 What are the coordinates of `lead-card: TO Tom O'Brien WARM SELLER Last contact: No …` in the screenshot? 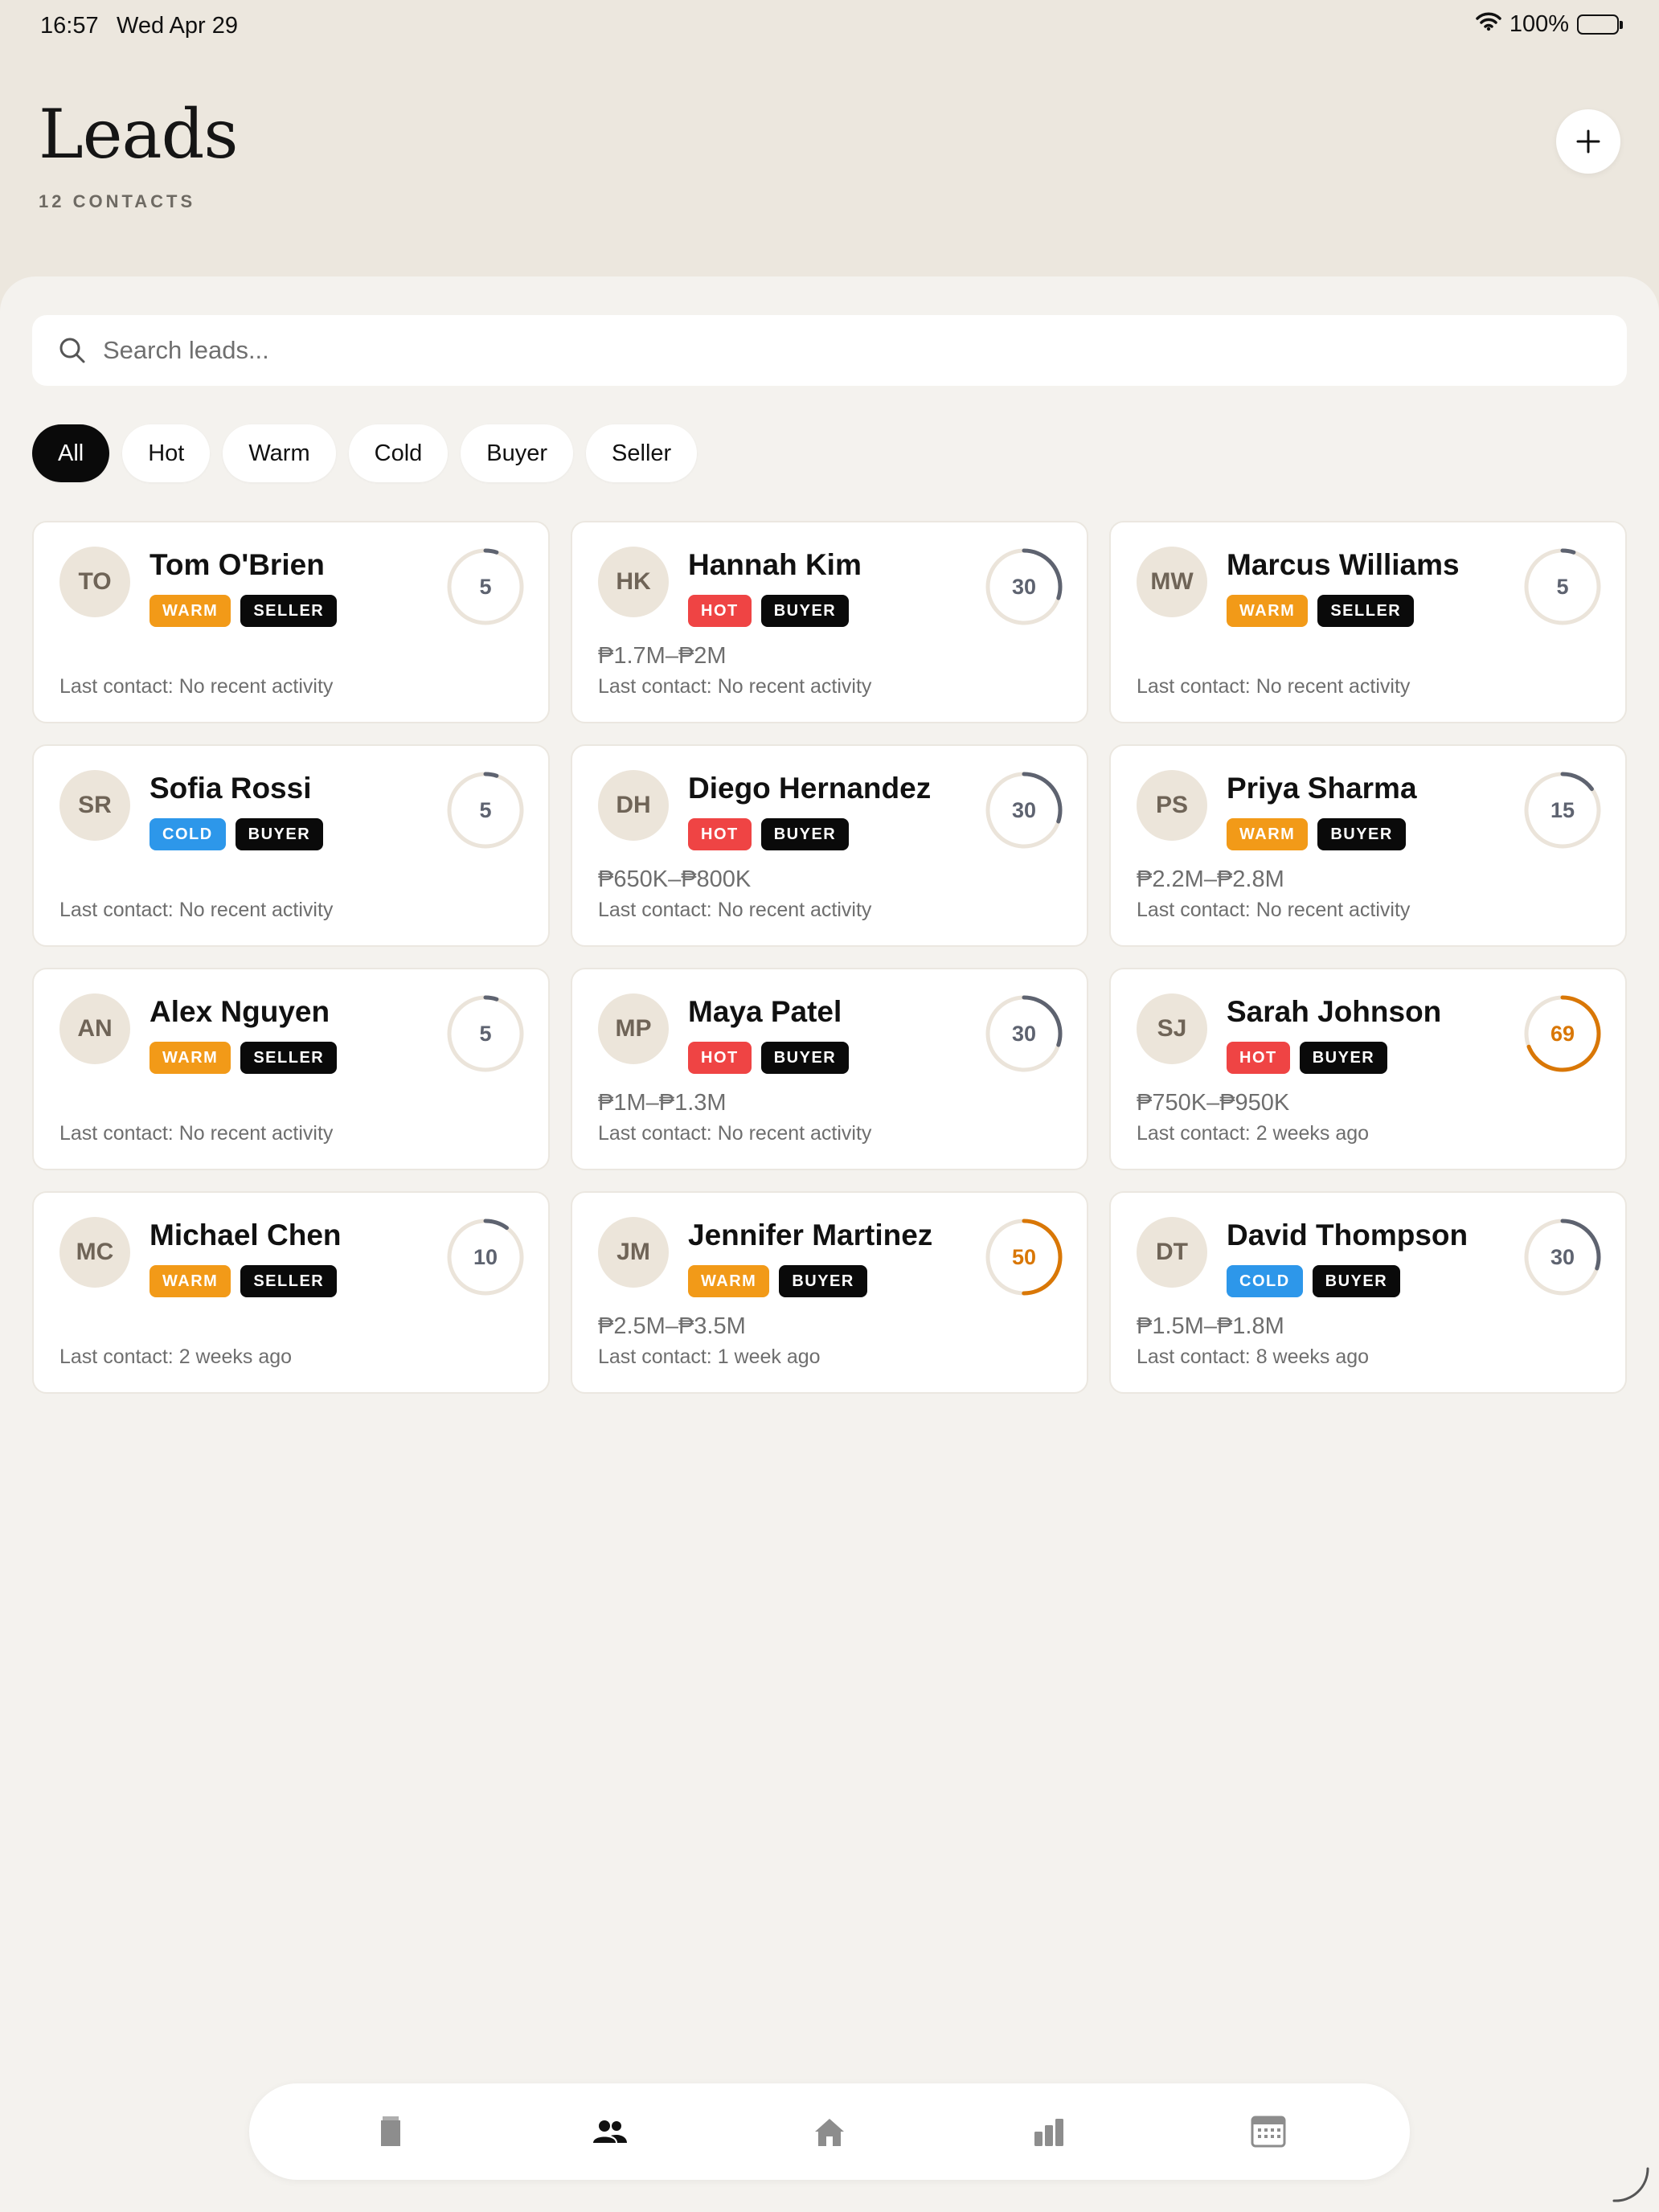 It's located at (291, 622).